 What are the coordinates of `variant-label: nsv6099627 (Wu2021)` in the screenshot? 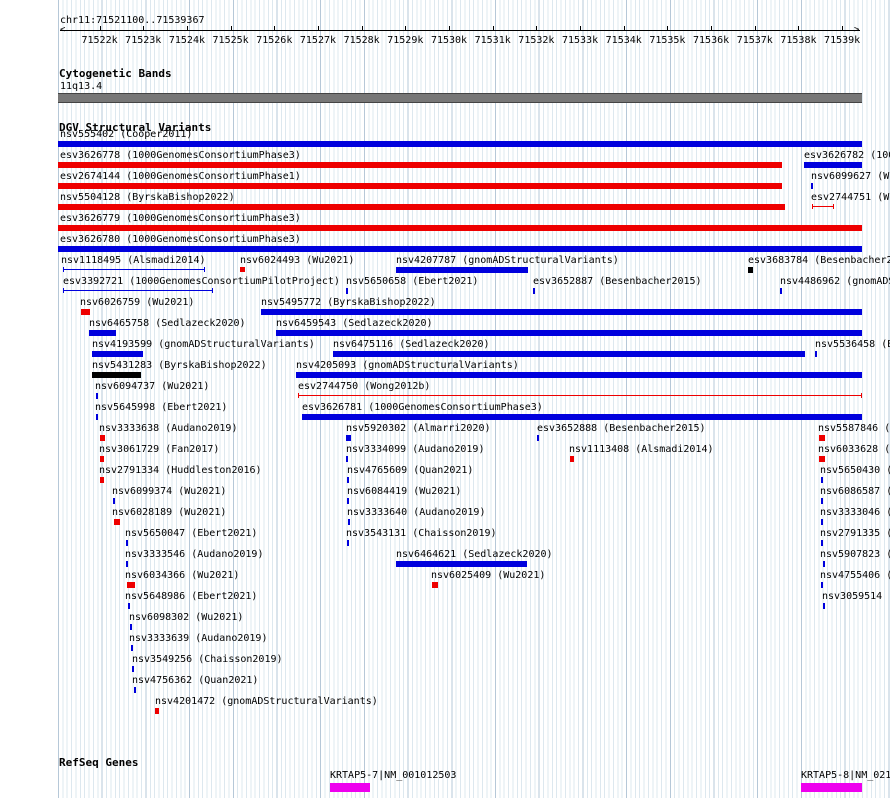 It's located at (850, 176).